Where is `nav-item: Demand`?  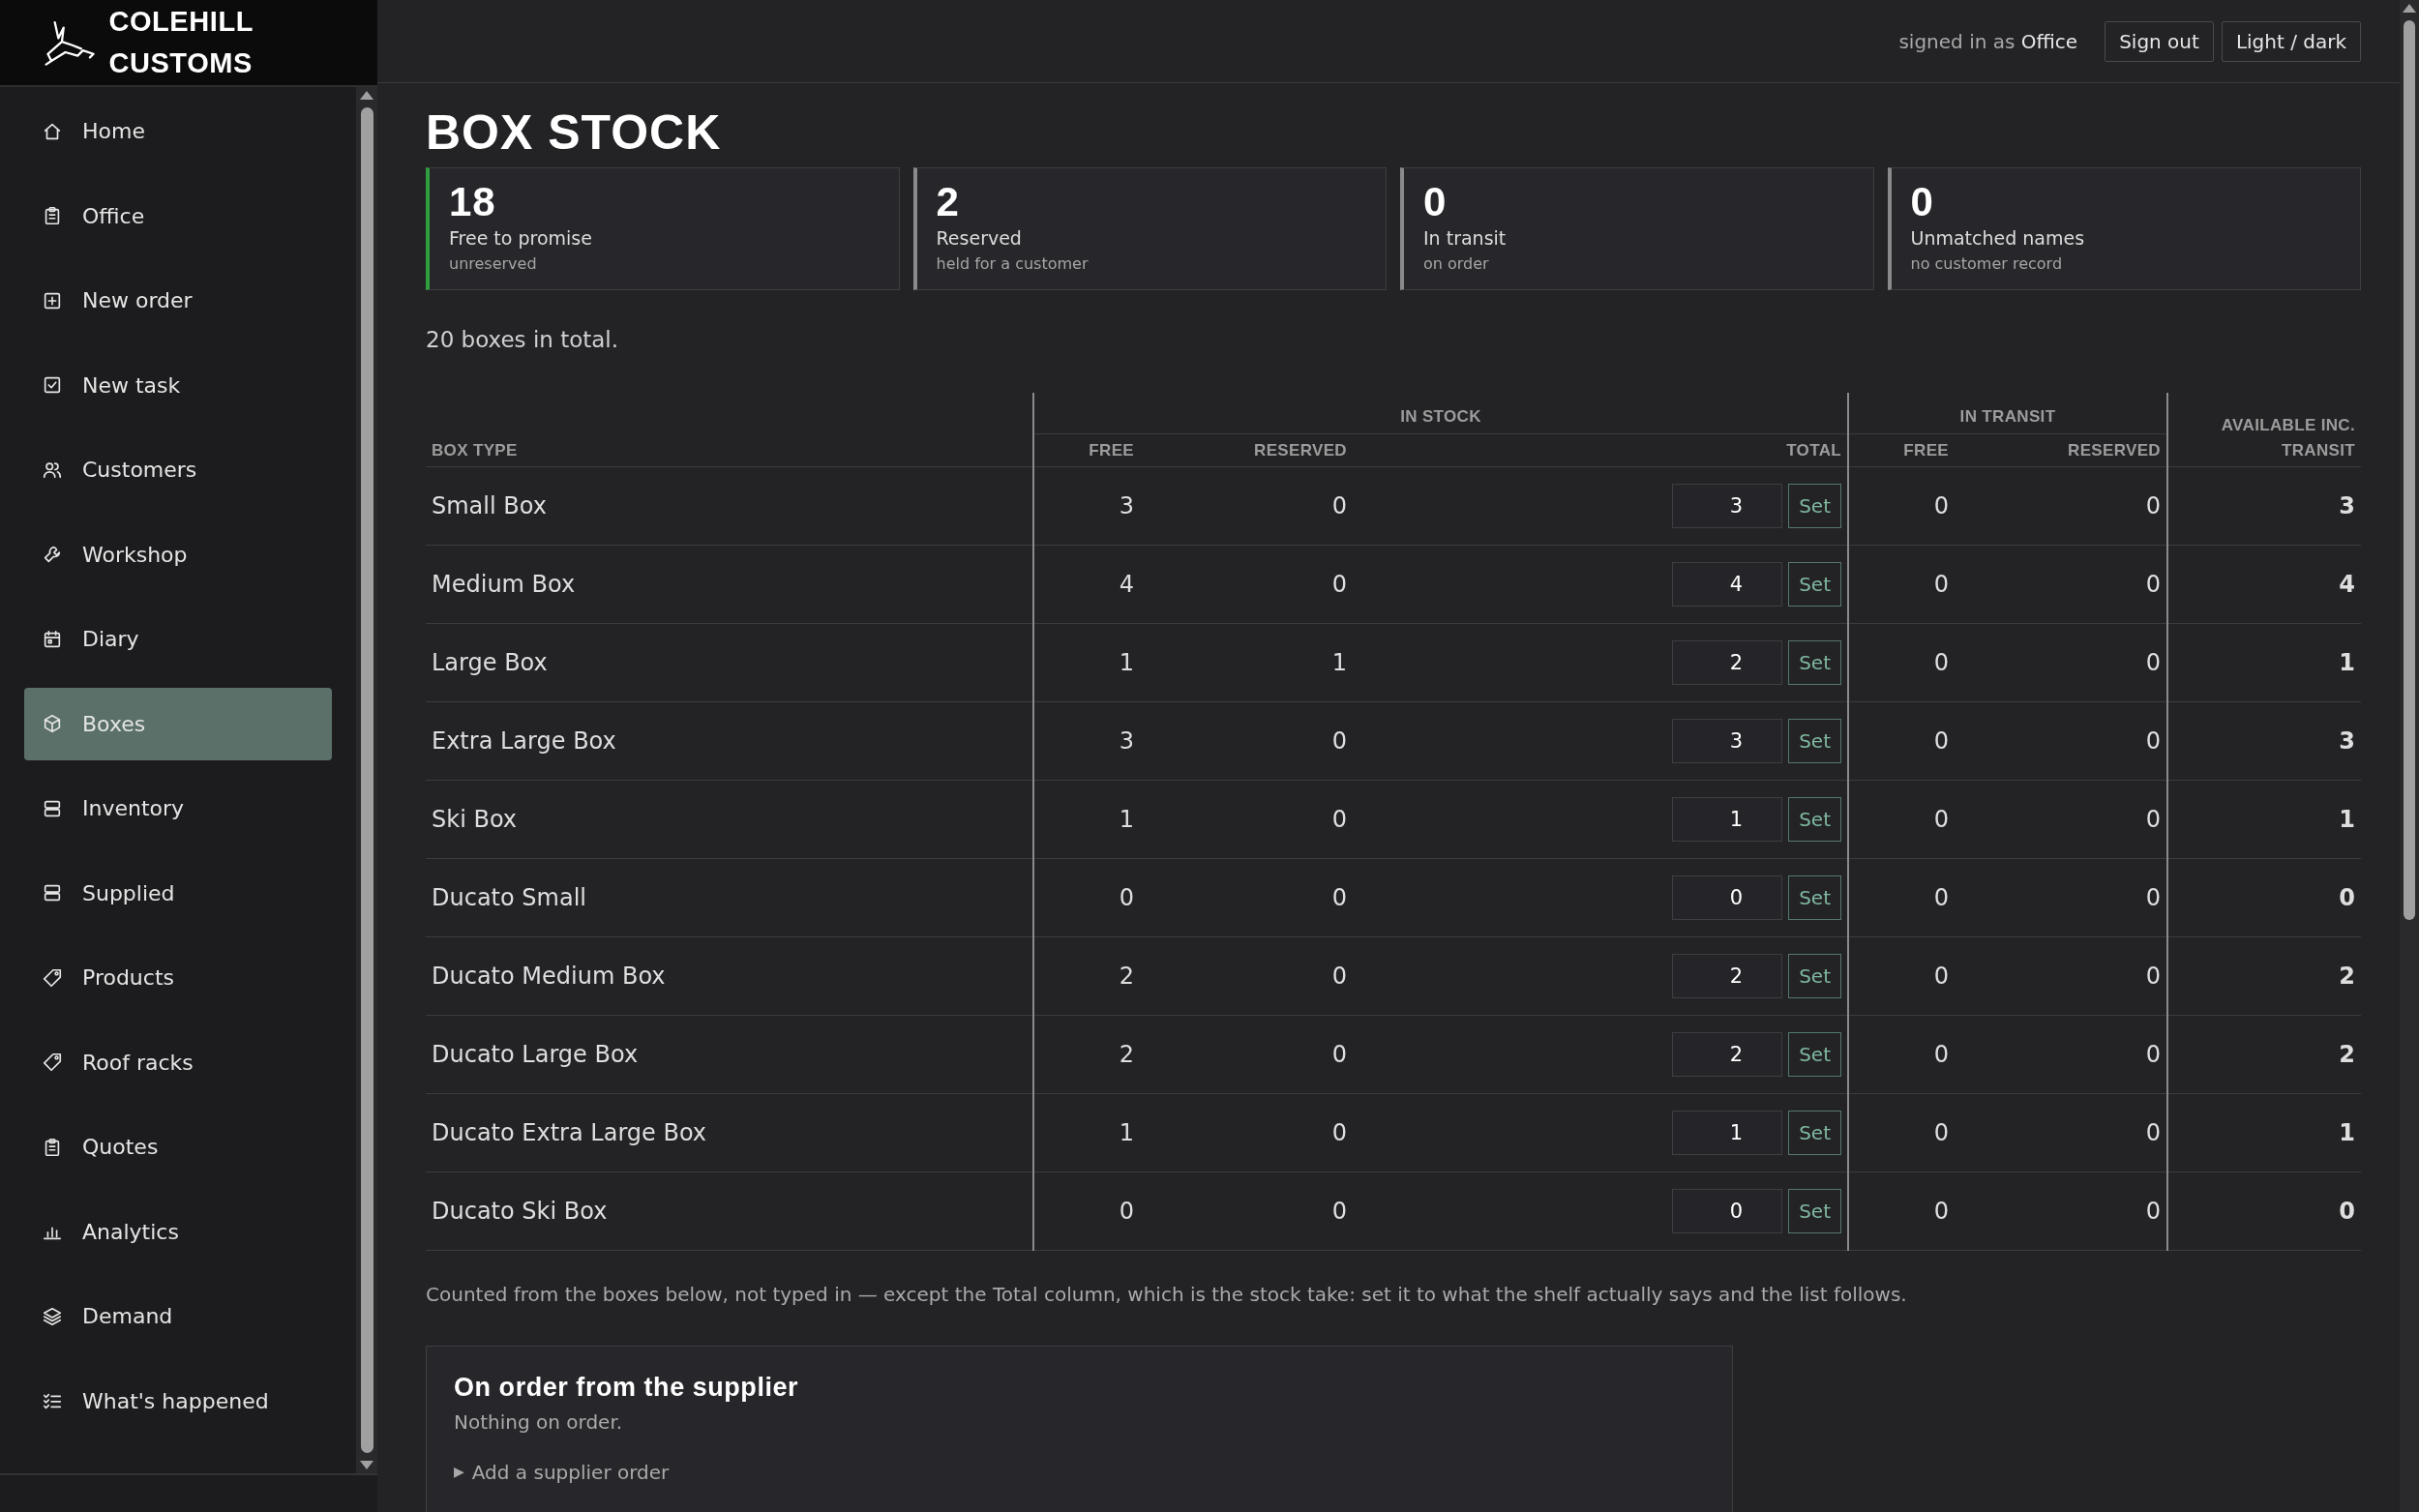
nav-item: Demand is located at coordinates (178, 1317).